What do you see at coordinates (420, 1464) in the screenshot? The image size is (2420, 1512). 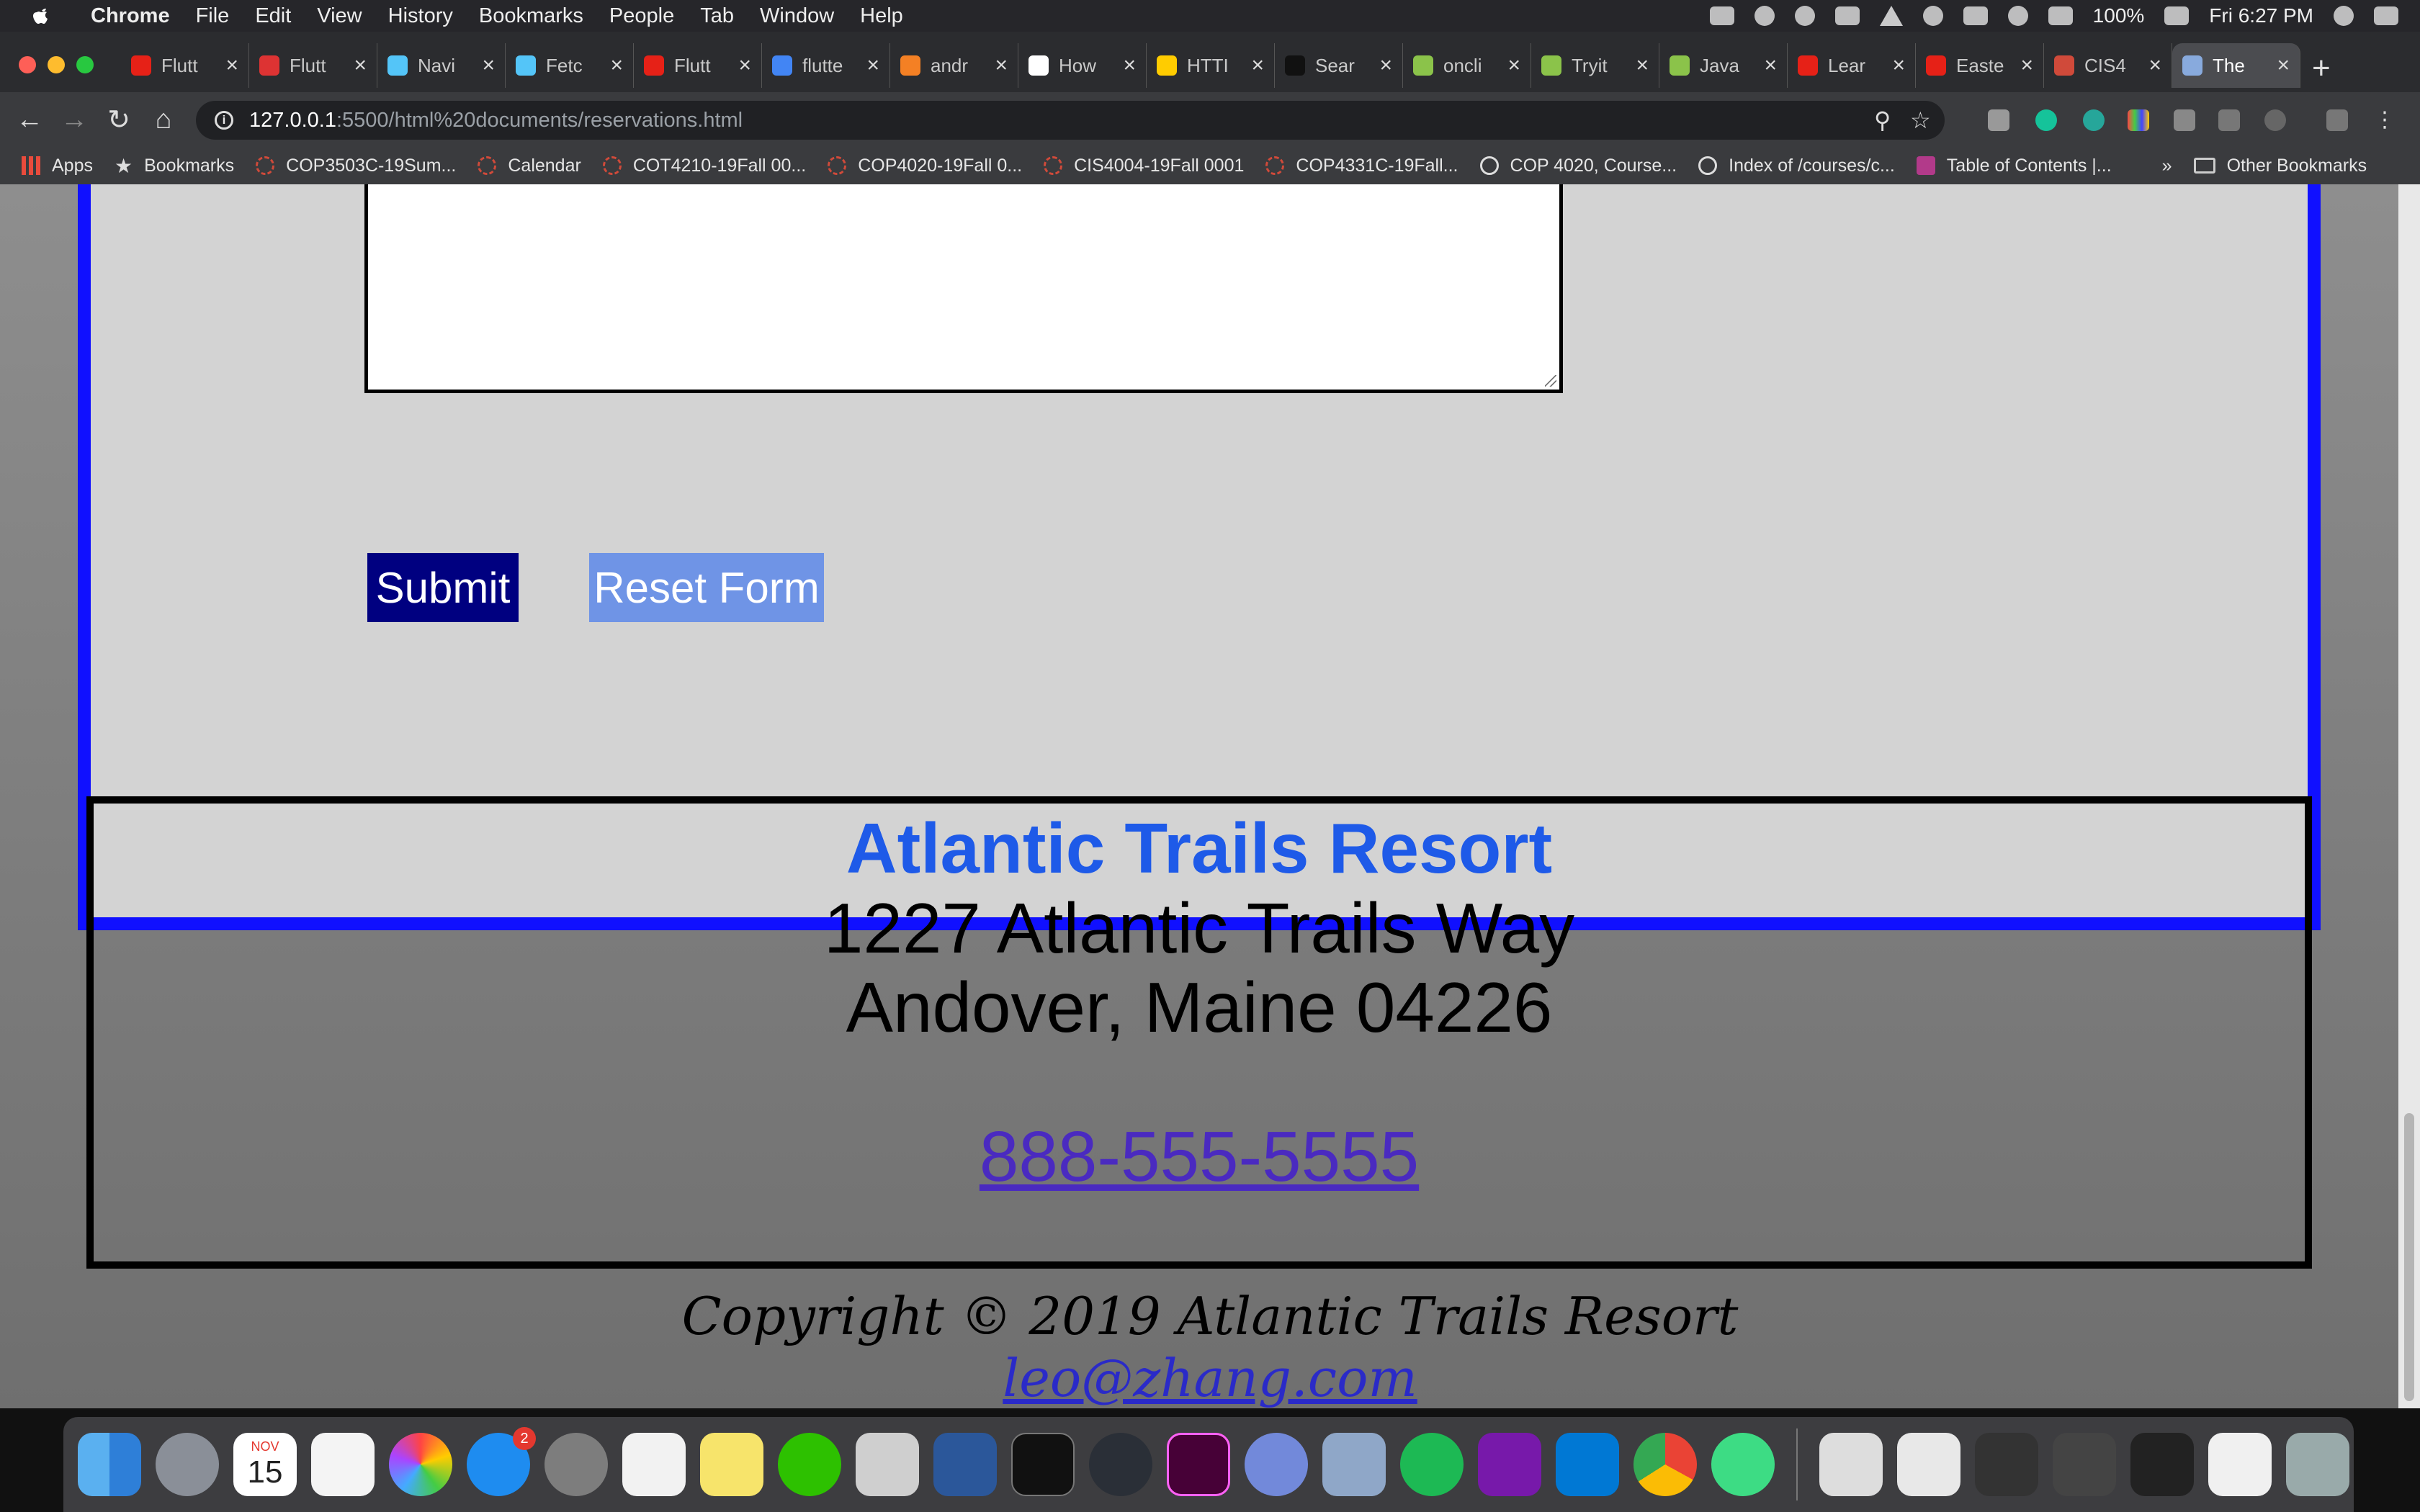 I see `photos-icon` at bounding box center [420, 1464].